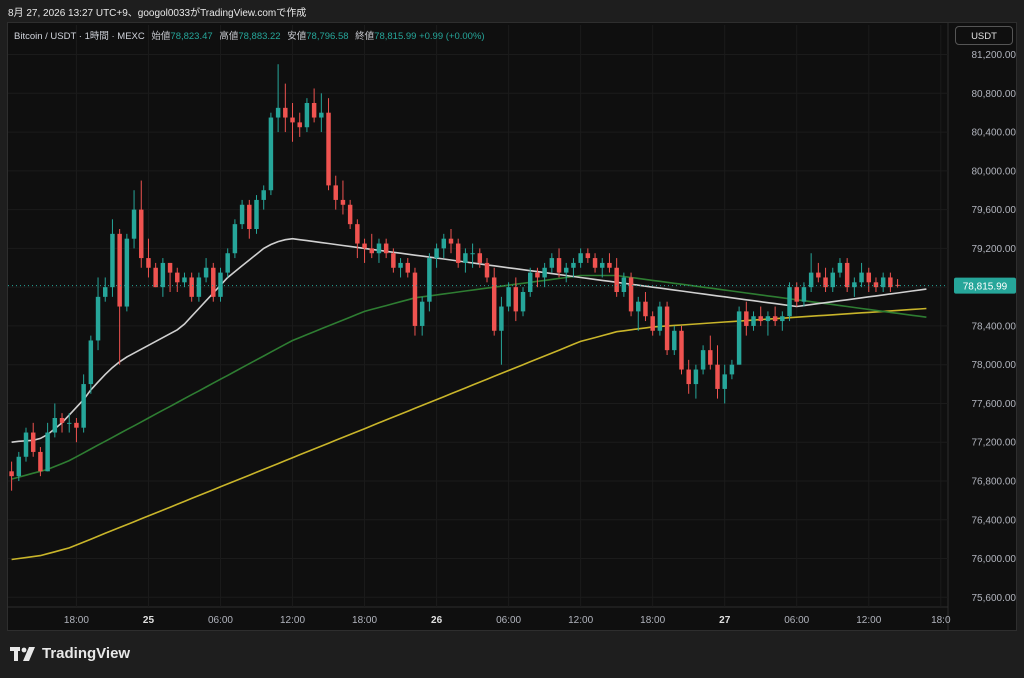 The image size is (1024, 678). What do you see at coordinates (994, 94) in the screenshot?
I see `y-tick-label: 80,800.00` at bounding box center [994, 94].